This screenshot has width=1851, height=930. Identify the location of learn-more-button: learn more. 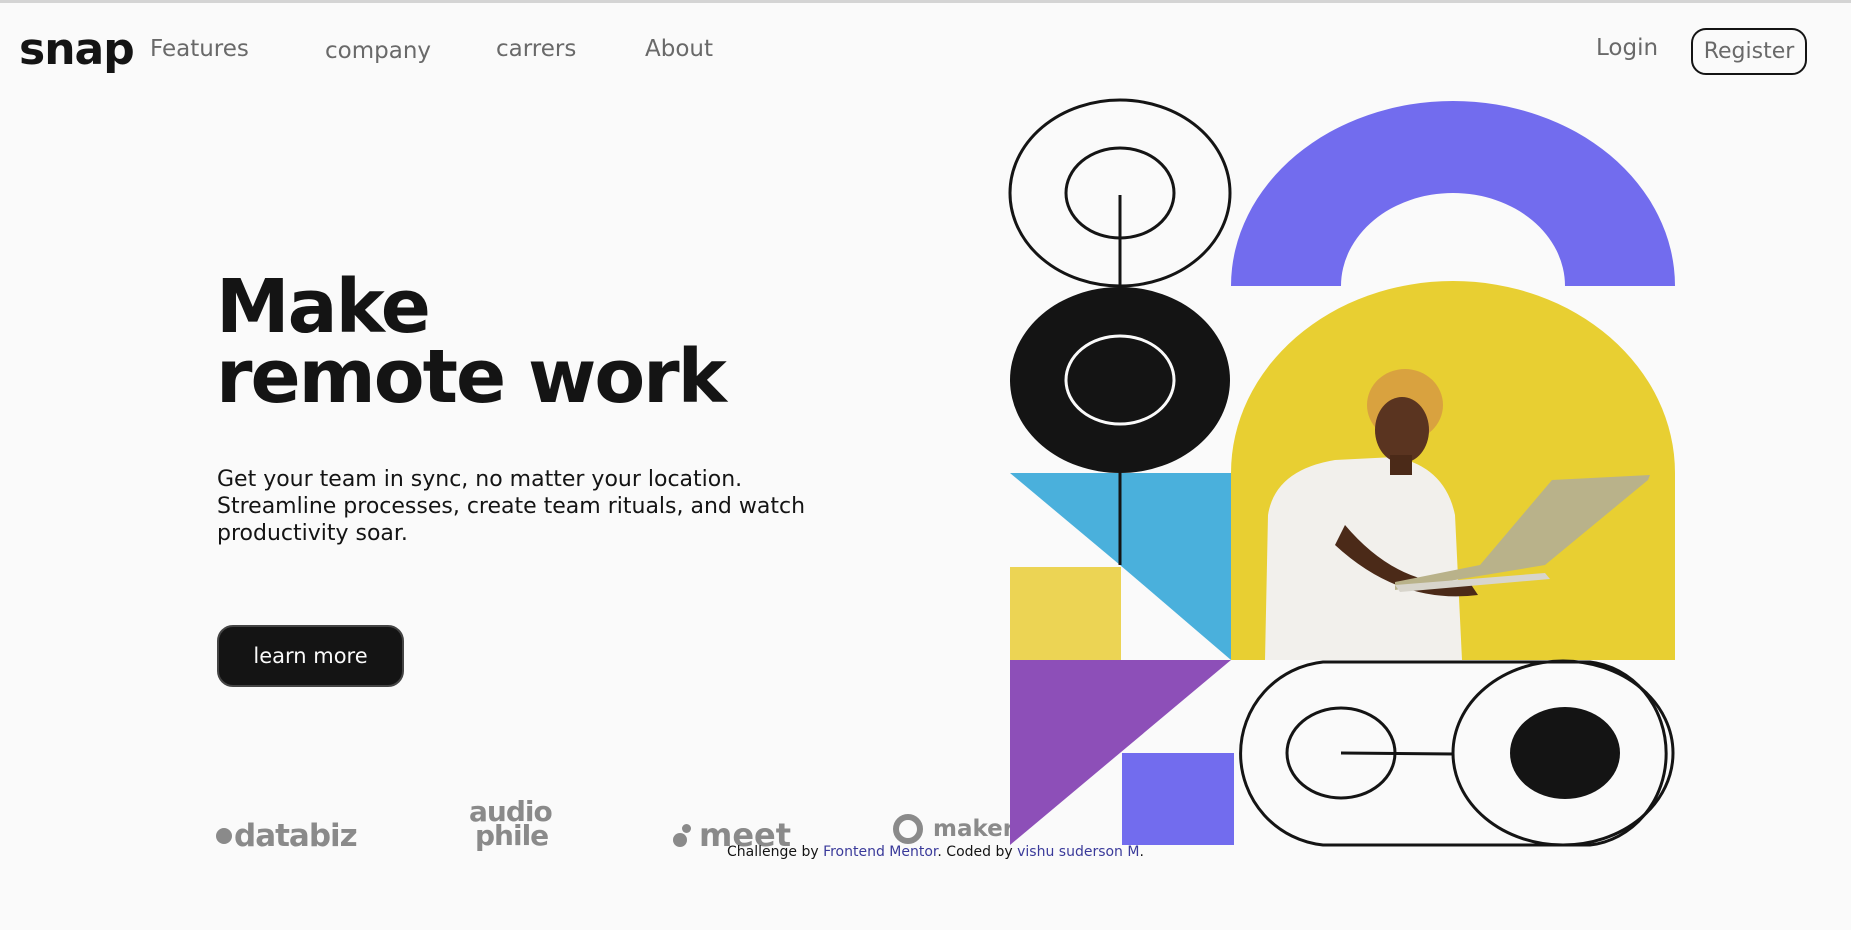
(310, 656).